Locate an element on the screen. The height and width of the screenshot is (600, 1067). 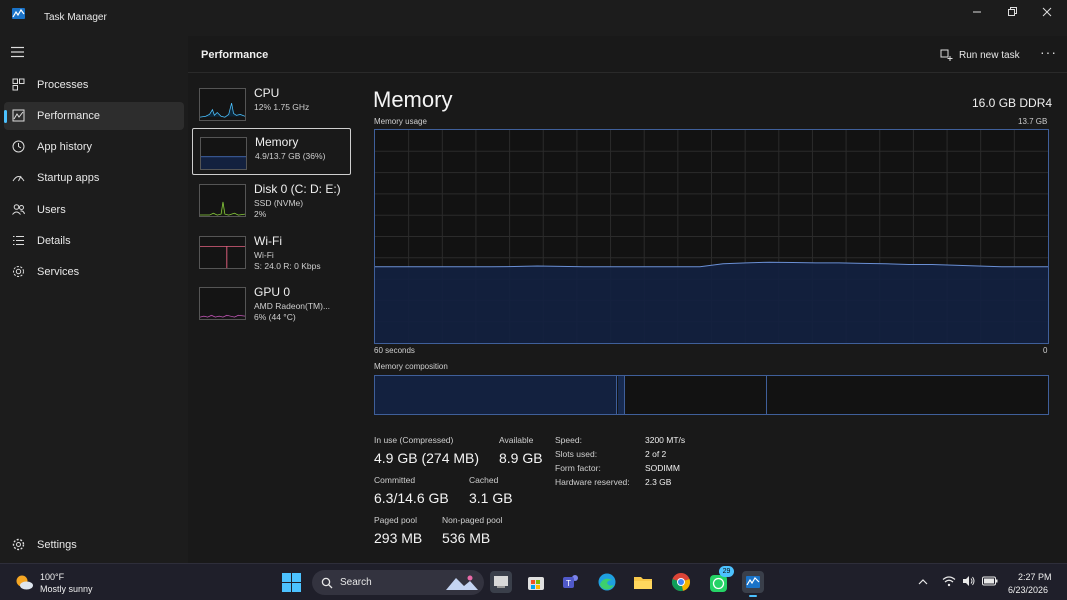
paged-pool-label: Paged pool is located at coordinates (396, 520).